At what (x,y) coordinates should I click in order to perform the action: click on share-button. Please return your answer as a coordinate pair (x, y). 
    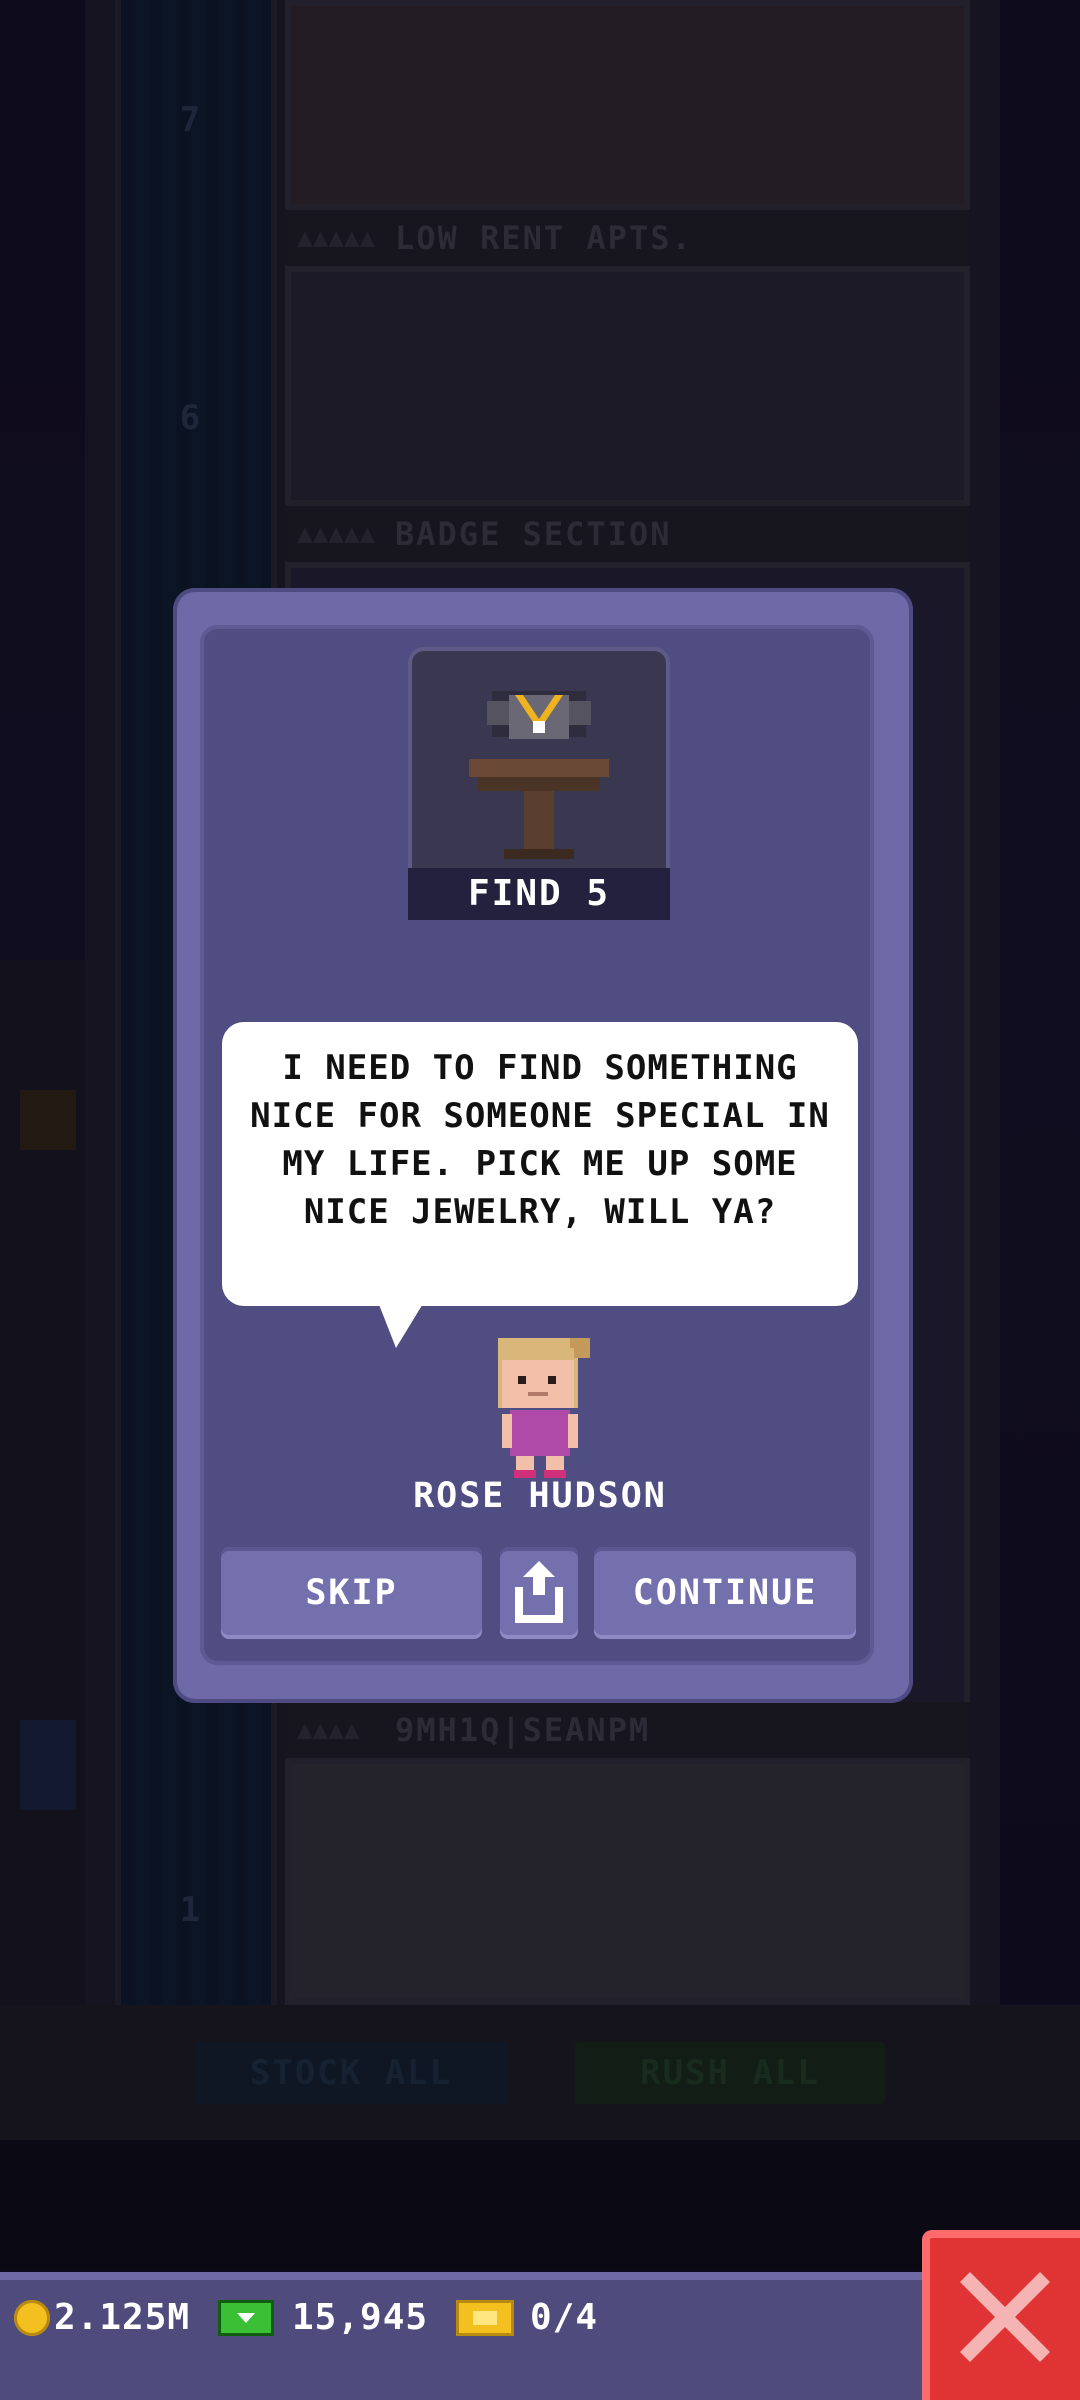
    Looking at the image, I should click on (539, 1593).